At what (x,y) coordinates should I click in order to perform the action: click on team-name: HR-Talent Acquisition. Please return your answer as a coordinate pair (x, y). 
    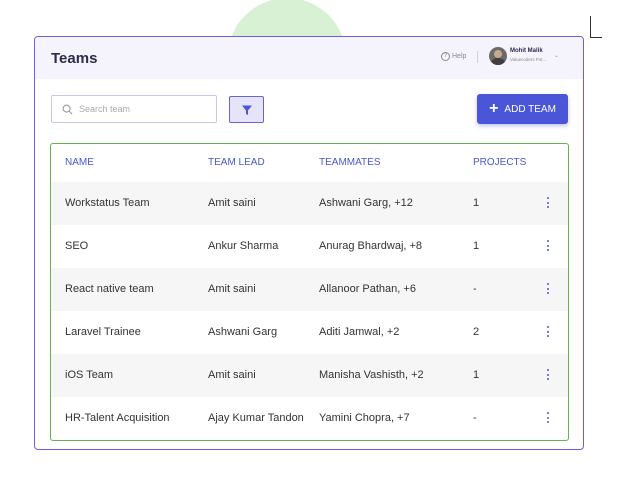
    Looking at the image, I should click on (117, 418).